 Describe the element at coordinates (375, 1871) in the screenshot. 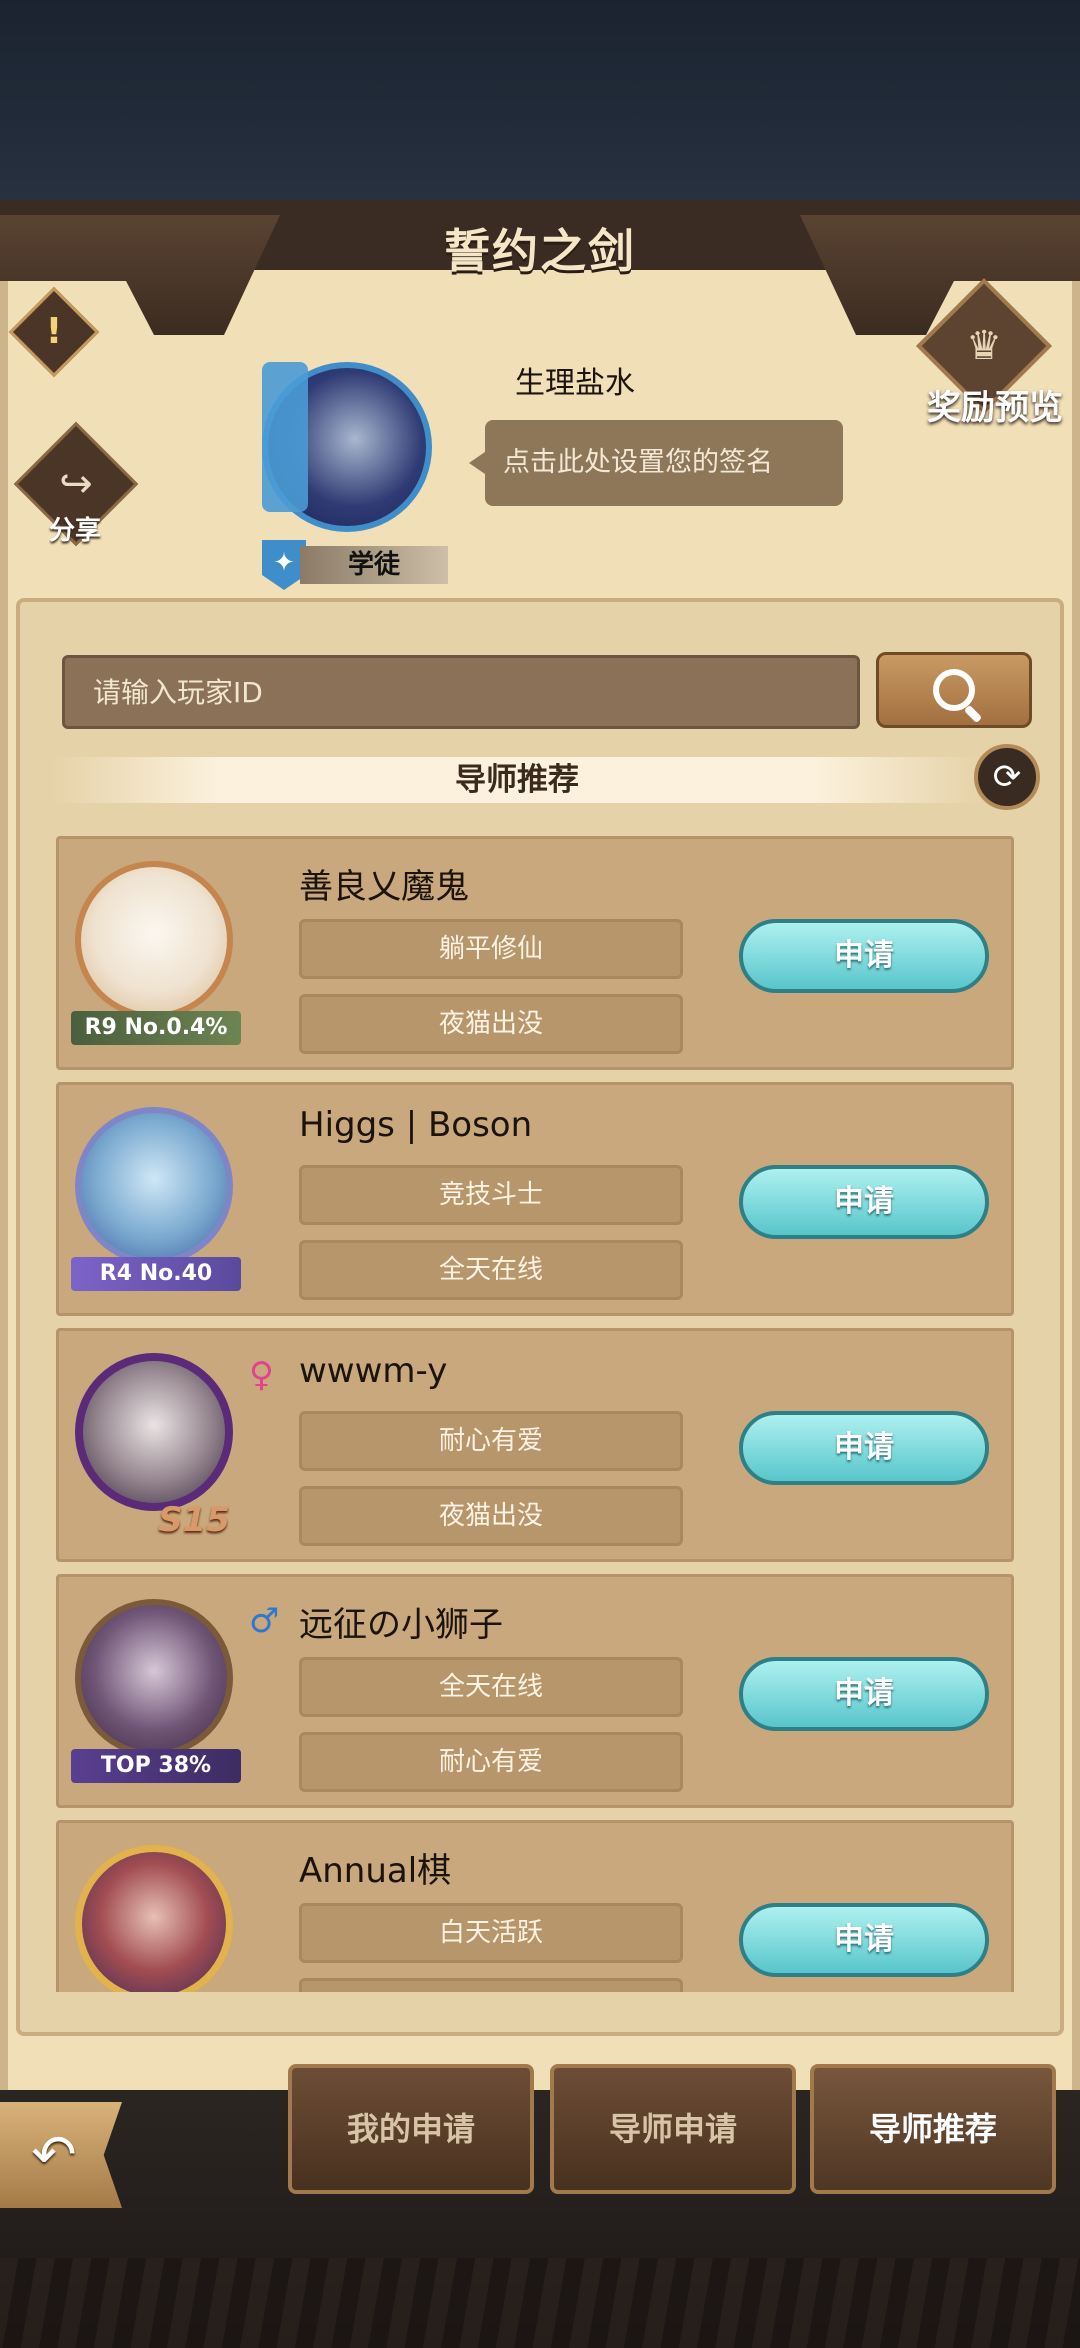

I see `mentor-name: Annual棋` at that location.